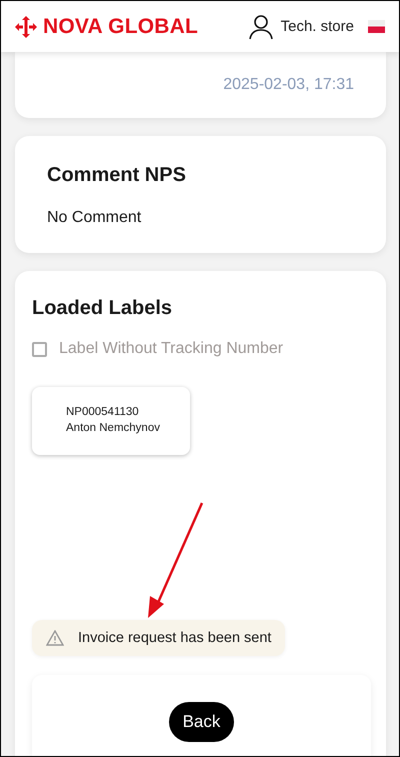 The width and height of the screenshot is (400, 757). I want to click on tracking-number: NP000541130, so click(103, 412).